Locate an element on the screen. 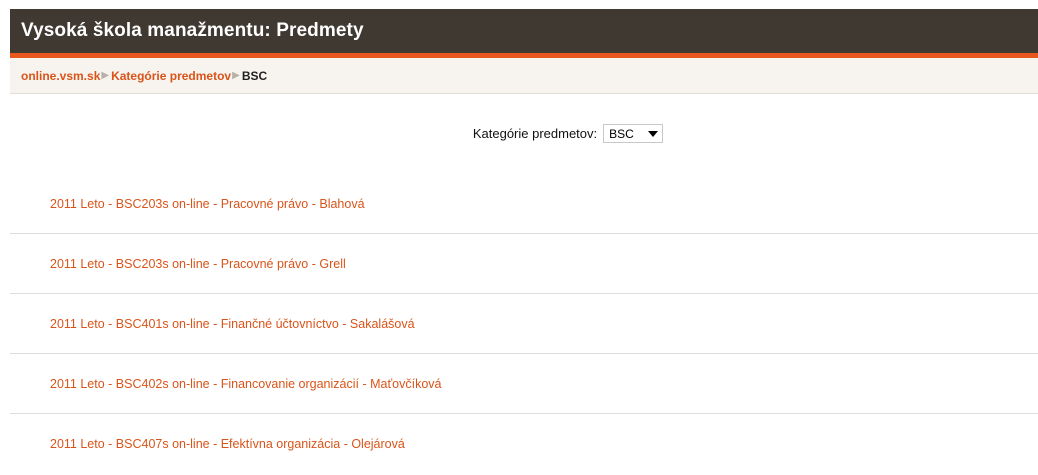 The width and height of the screenshot is (1038, 475). category-selector: Kategórie predmetov: BSC is located at coordinates (524, 133).